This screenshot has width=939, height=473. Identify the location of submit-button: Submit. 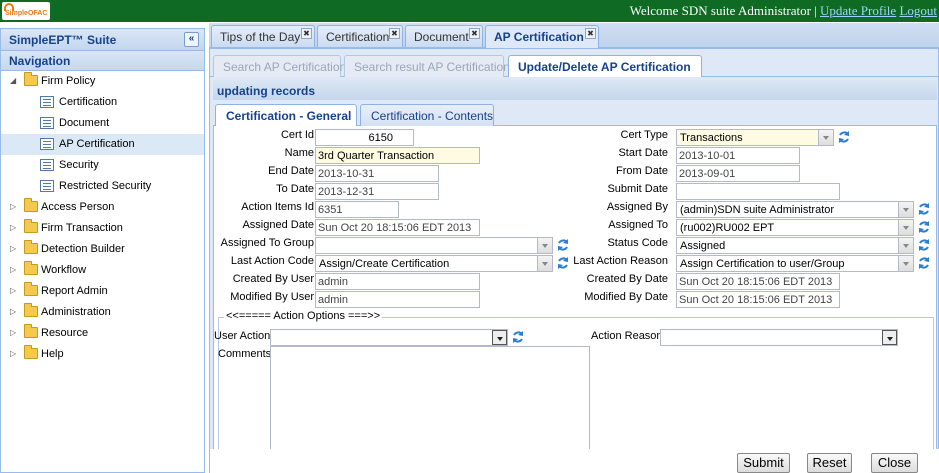
(763, 463).